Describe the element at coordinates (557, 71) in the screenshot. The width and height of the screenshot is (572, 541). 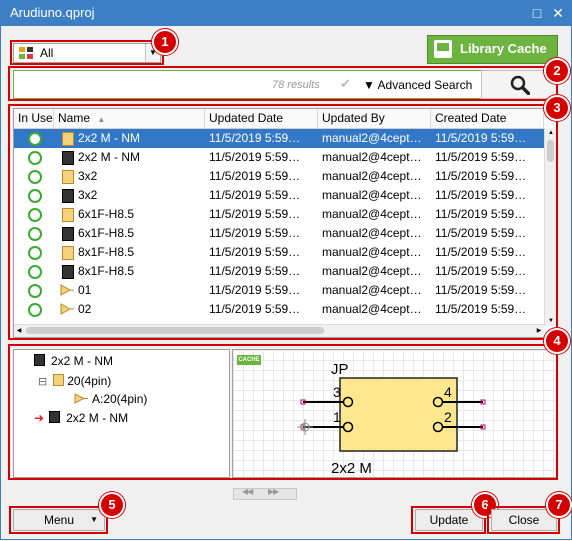
I see `annotation-badge-2: 2` at that location.